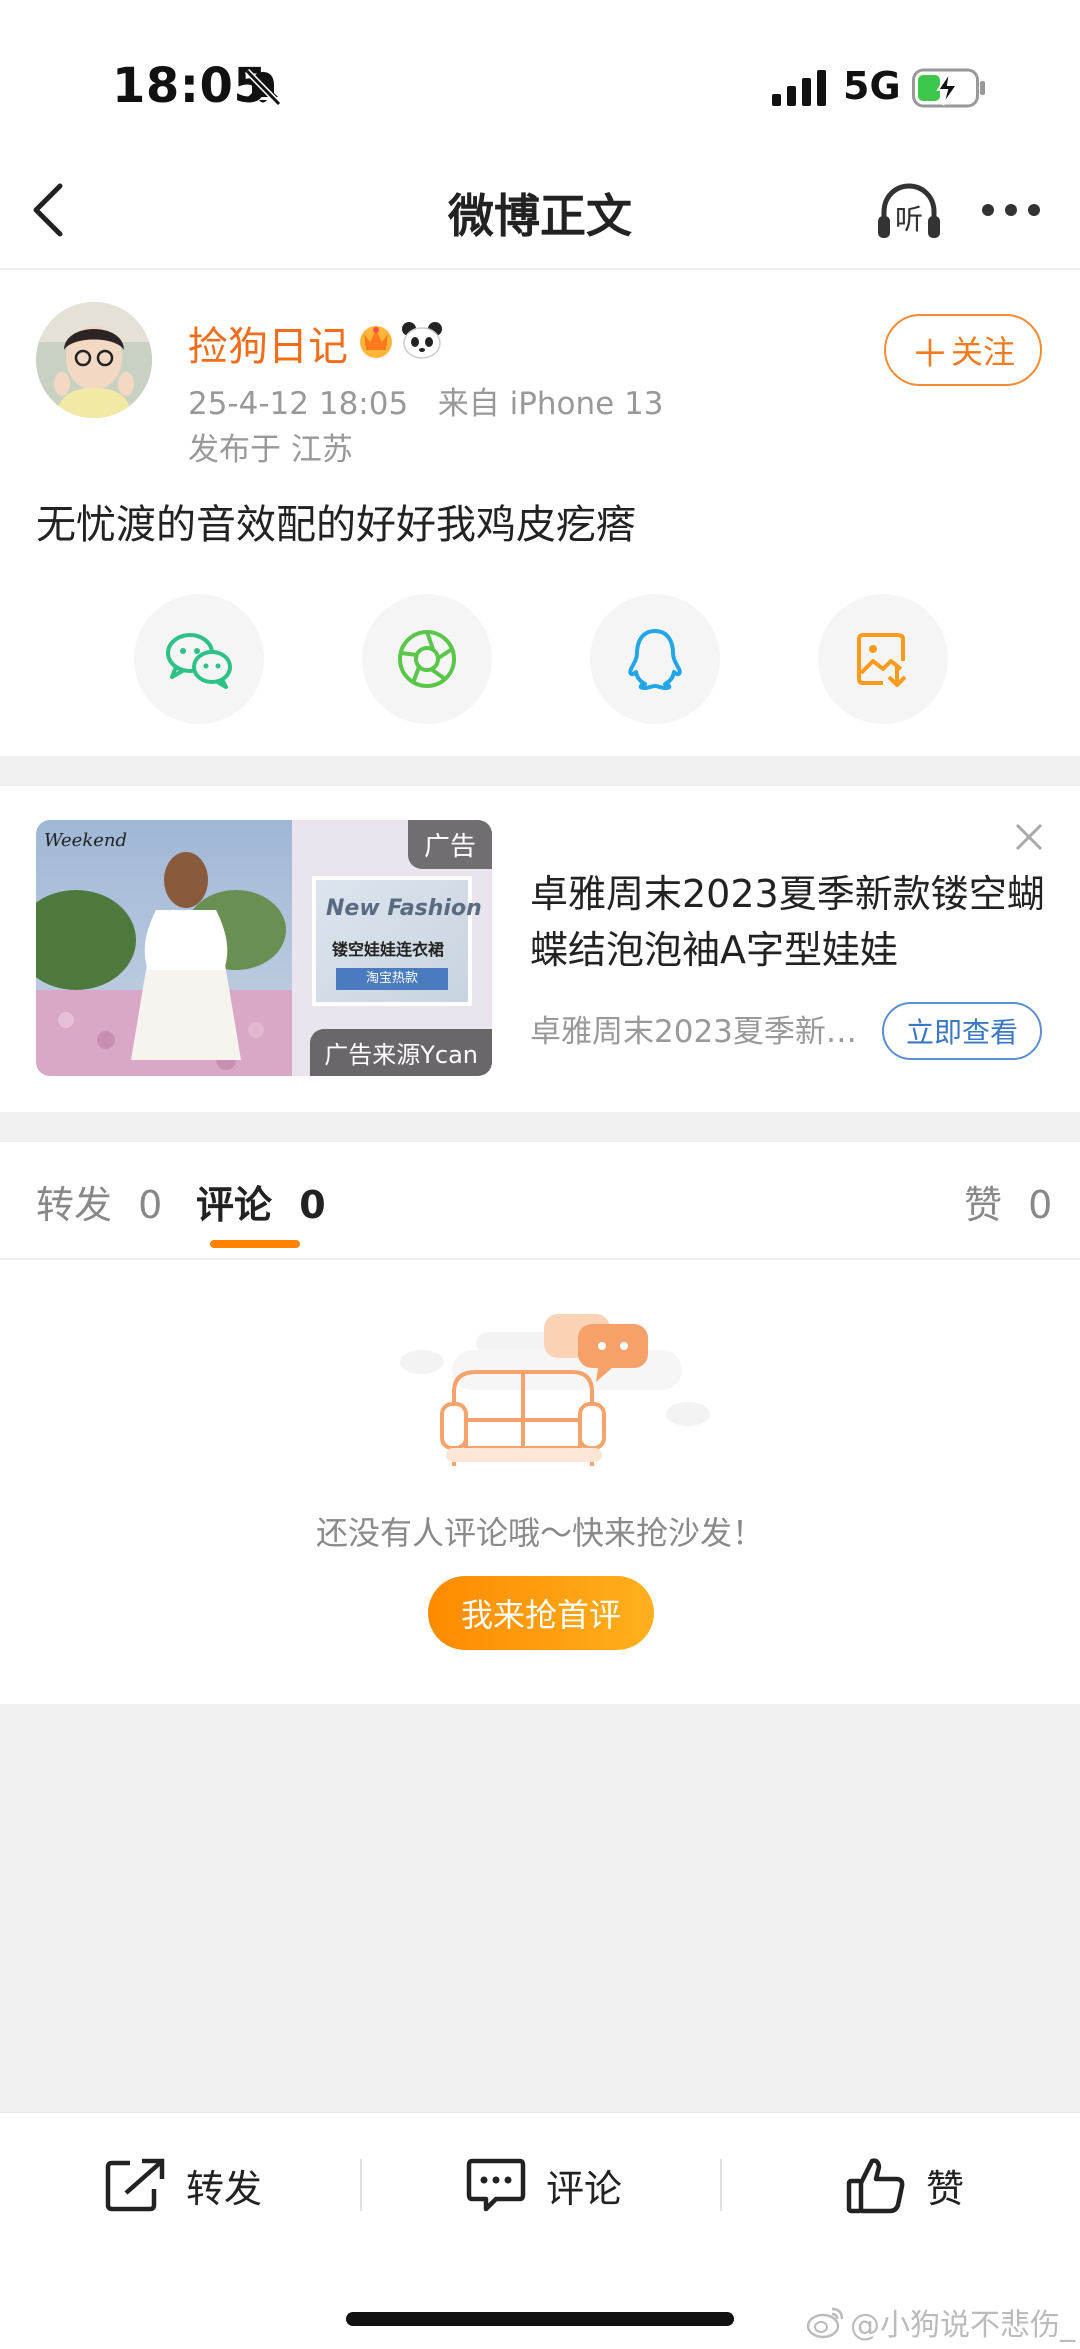  I want to click on tab-like: 赞 0, so click(1008, 1201).